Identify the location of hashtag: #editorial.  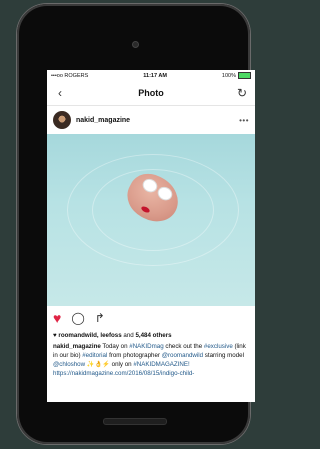
(94, 355).